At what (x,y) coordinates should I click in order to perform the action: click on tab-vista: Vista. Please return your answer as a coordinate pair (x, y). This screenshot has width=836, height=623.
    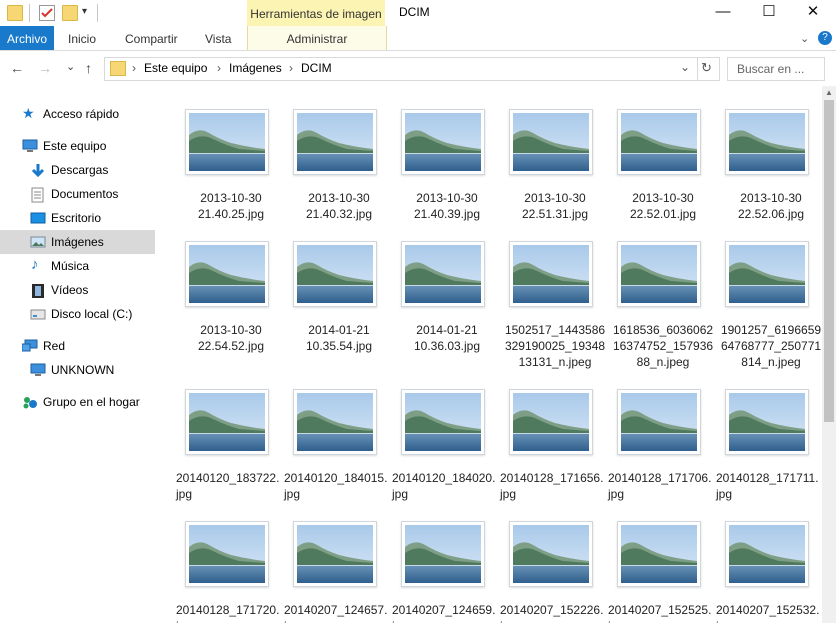
    Looking at the image, I should click on (218, 38).